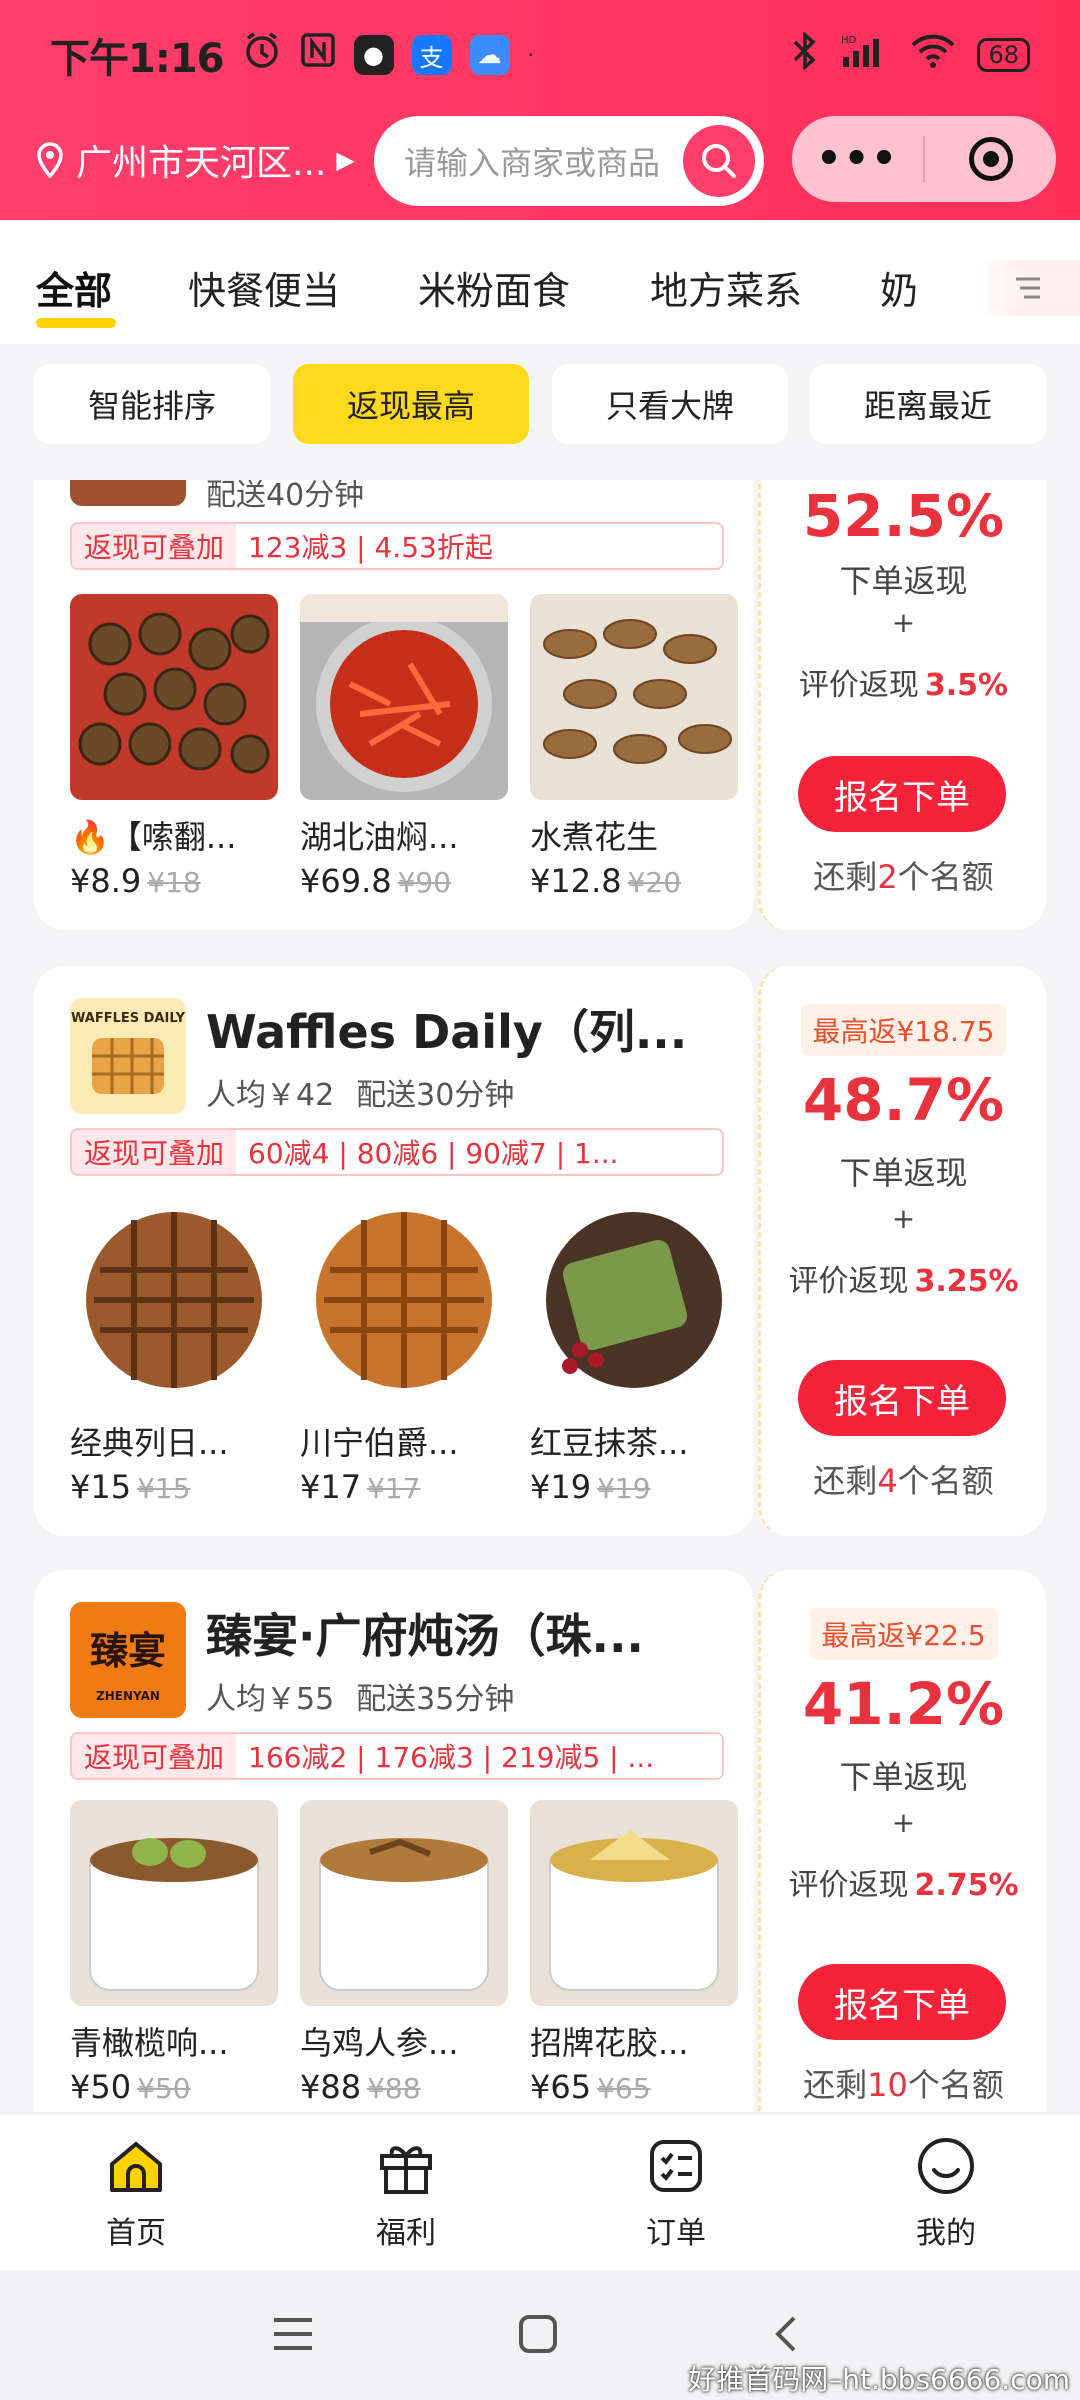 The width and height of the screenshot is (1080, 2400). I want to click on product-item: 红豆抹茶... ¥19 ¥19, so click(634, 1353).